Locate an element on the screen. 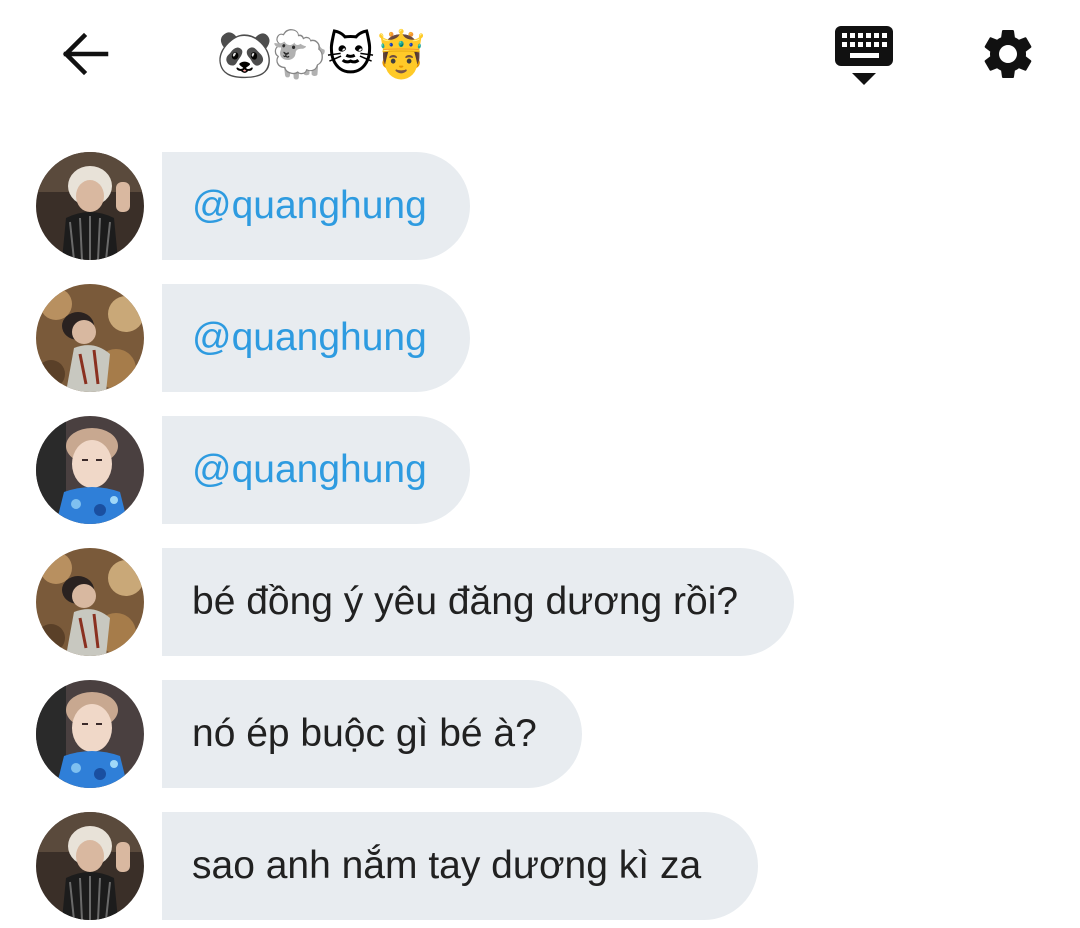 Image resolution: width=1080 pixels, height=928 pixels. arrow-left-icon is located at coordinates (85, 54).